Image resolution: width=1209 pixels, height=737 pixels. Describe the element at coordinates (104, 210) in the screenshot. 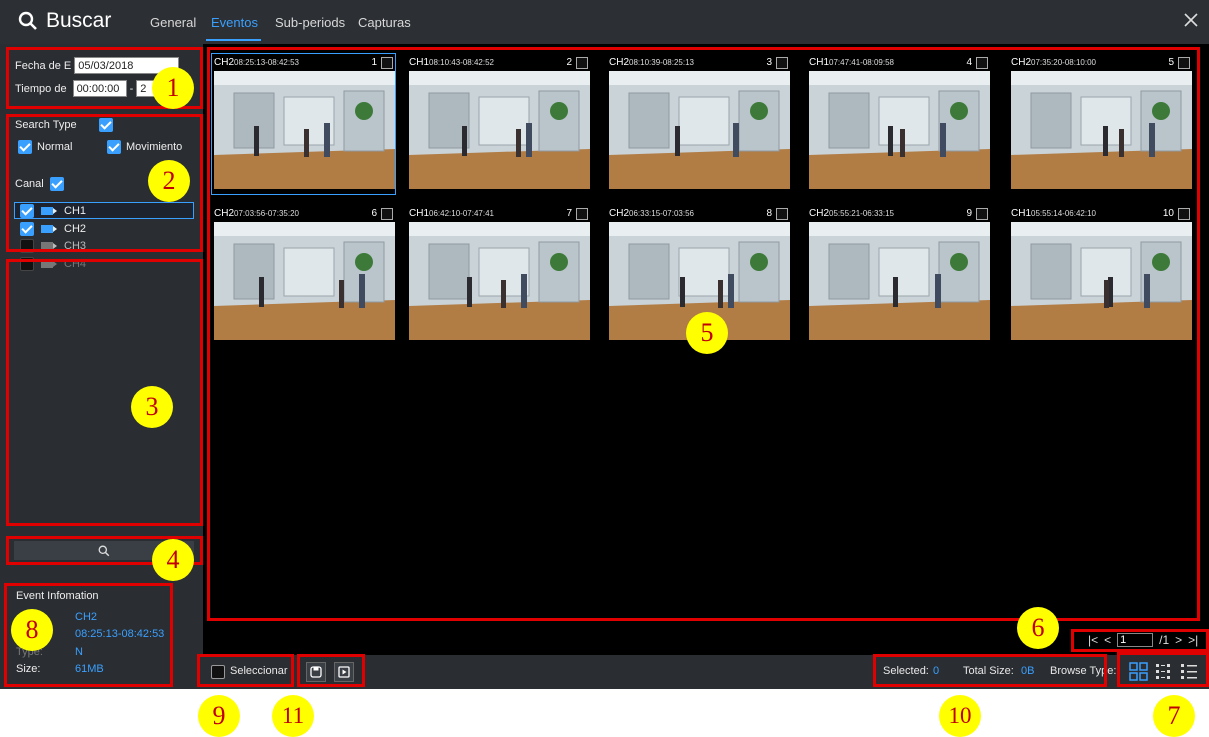

I see `channel-item-ch1: CH1` at that location.